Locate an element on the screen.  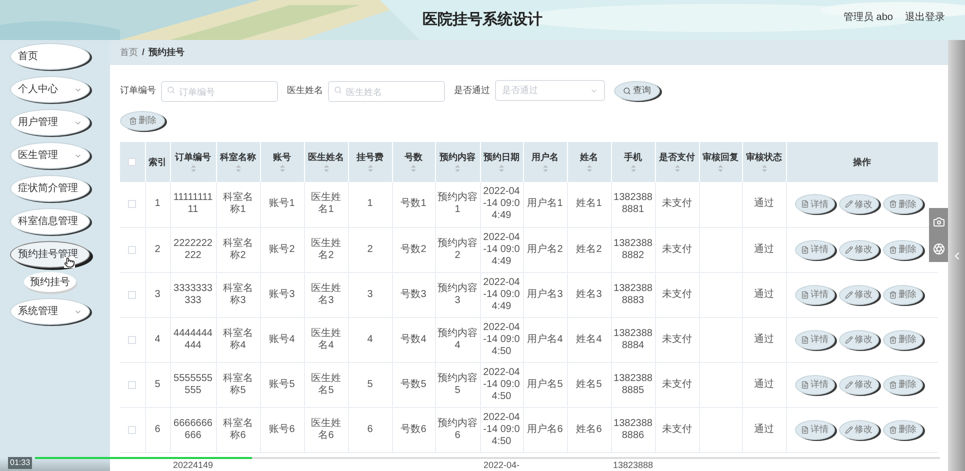
table-cell: 科室名称3 is located at coordinates (238, 294).